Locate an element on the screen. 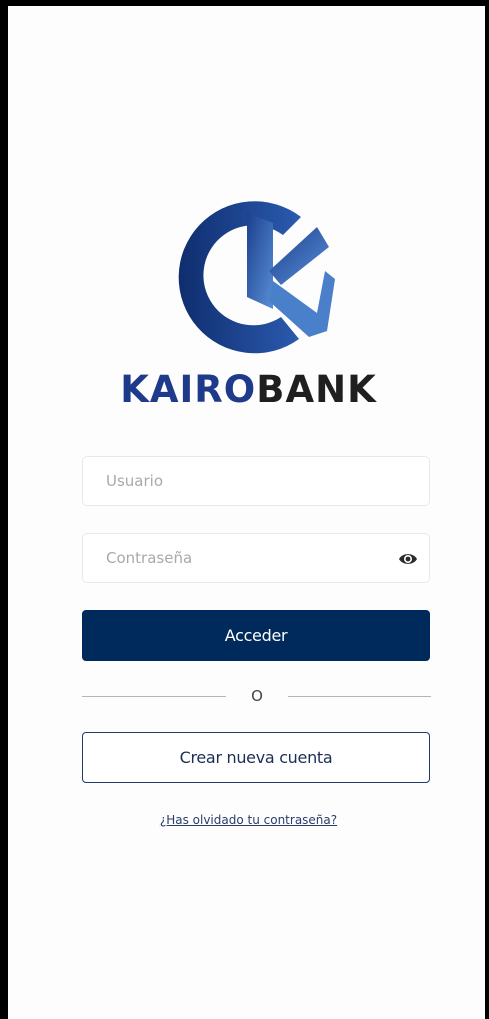 This screenshot has width=489, height=1019. divider-line-left is located at coordinates (154, 696).